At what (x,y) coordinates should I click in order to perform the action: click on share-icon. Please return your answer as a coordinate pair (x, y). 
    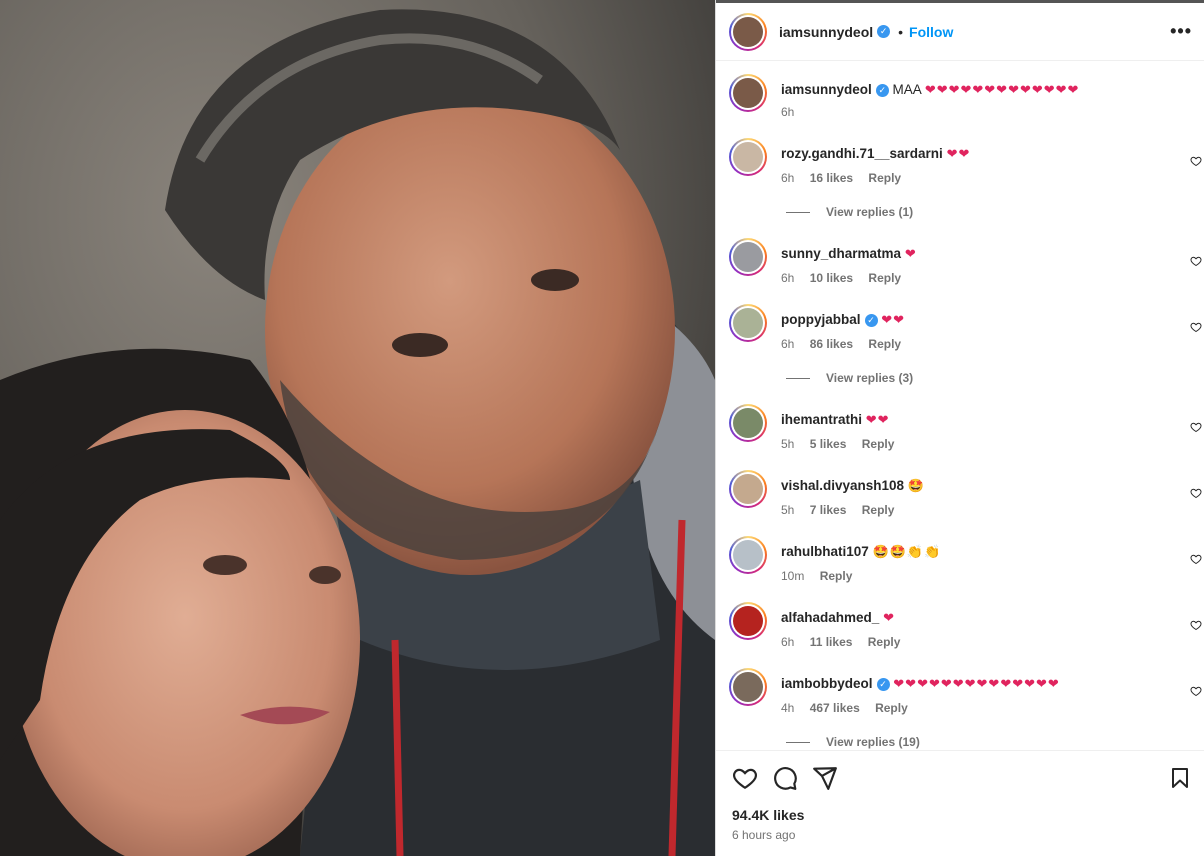
    Looking at the image, I should click on (825, 778).